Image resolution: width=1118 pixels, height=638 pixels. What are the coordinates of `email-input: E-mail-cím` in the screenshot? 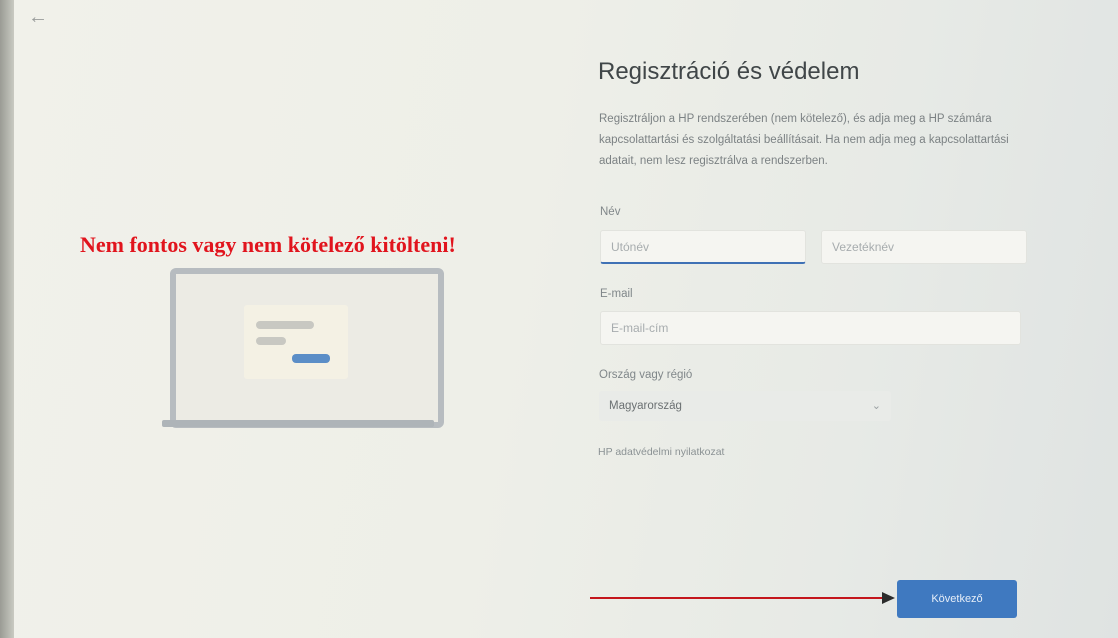 It's located at (810, 328).